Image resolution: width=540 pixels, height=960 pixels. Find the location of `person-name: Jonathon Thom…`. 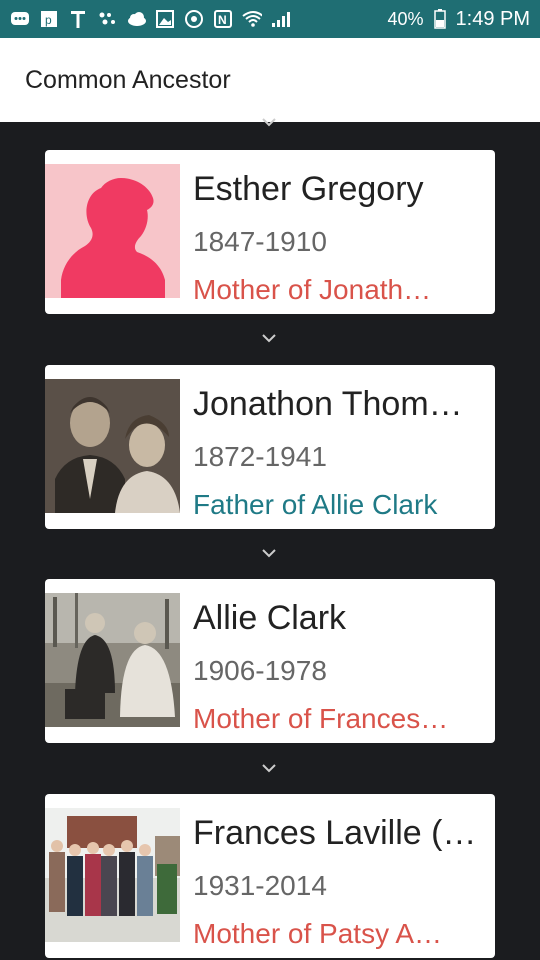

person-name: Jonathon Thom… is located at coordinates (328, 404).